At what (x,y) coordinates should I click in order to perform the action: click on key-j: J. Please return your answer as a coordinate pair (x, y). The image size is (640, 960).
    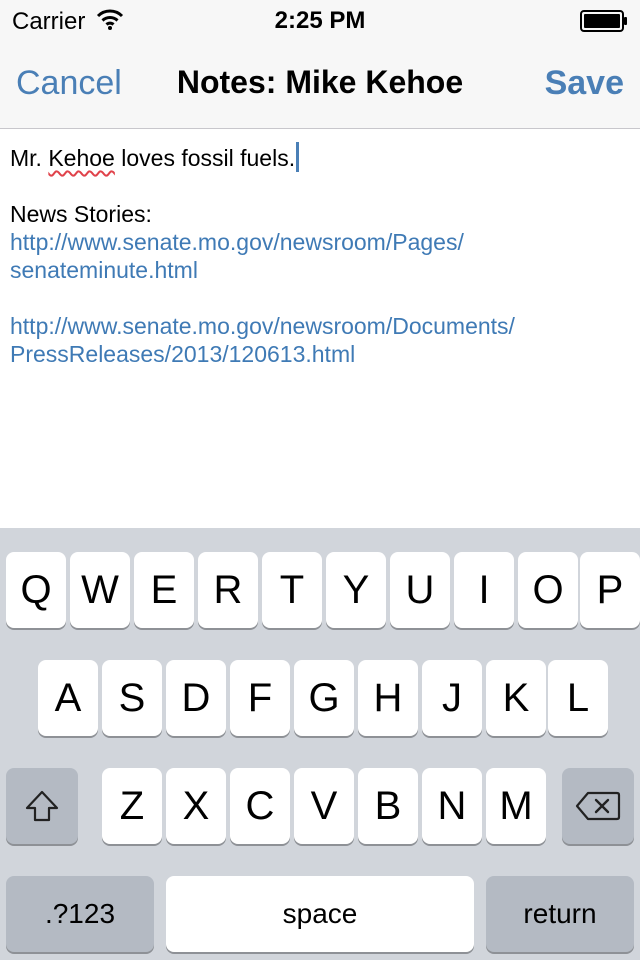
    Looking at the image, I should click on (452, 698).